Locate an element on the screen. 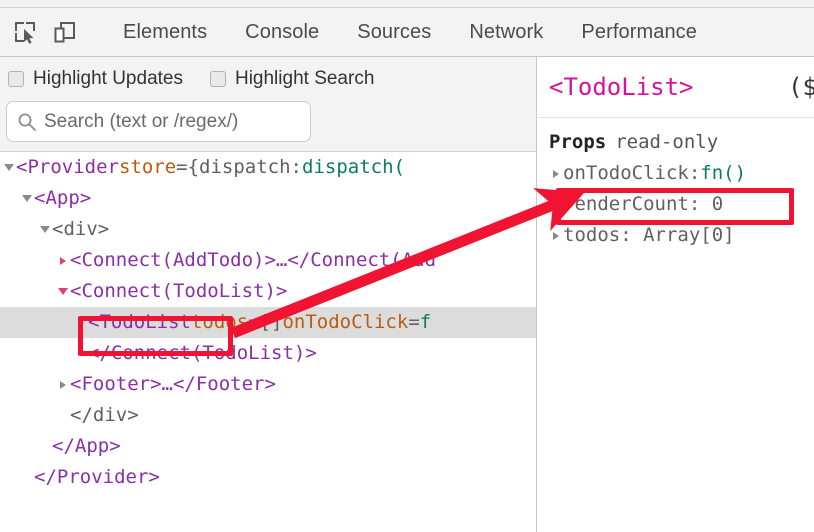 Image resolution: width=814 pixels, height=532 pixels. checkbox-row: Highlight Updates Highlight Search is located at coordinates (191, 79).